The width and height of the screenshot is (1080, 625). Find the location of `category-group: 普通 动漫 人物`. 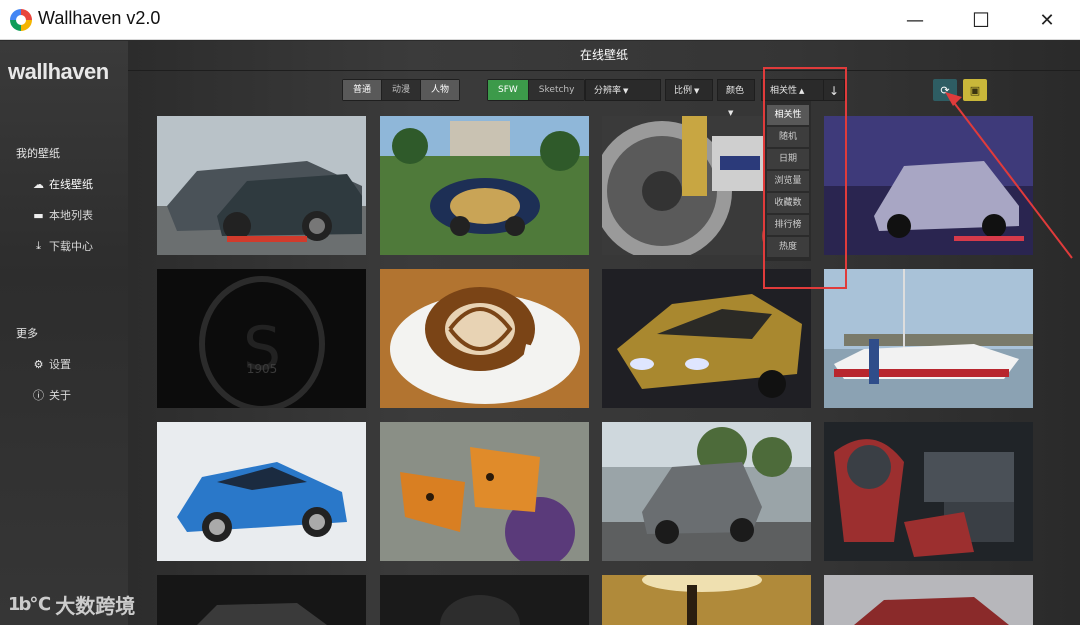

category-group: 普通 动漫 人物 is located at coordinates (401, 90).